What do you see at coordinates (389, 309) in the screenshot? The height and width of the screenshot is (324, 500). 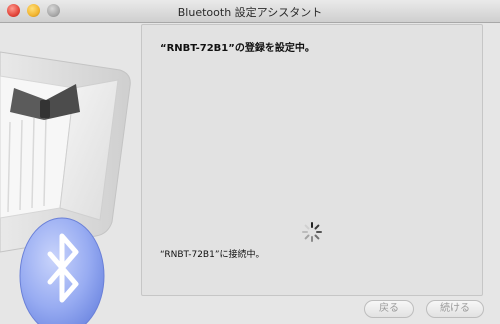 I see `back-button: 戻る` at bounding box center [389, 309].